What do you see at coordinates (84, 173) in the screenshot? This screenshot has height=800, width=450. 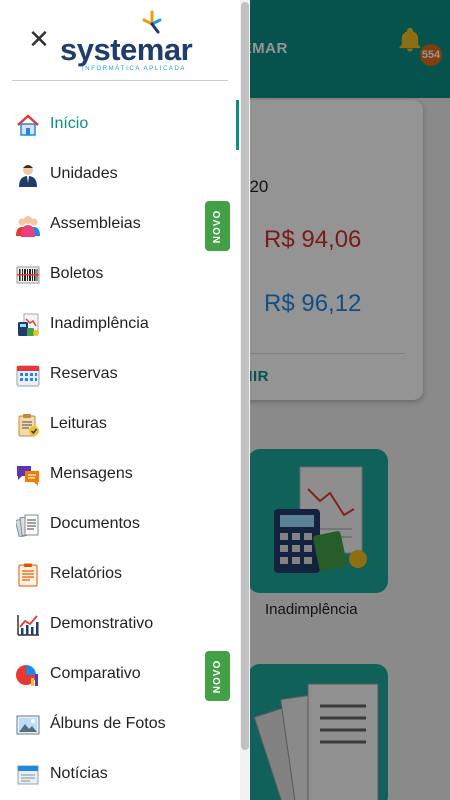 I see `menu-label: Unidades` at bounding box center [84, 173].